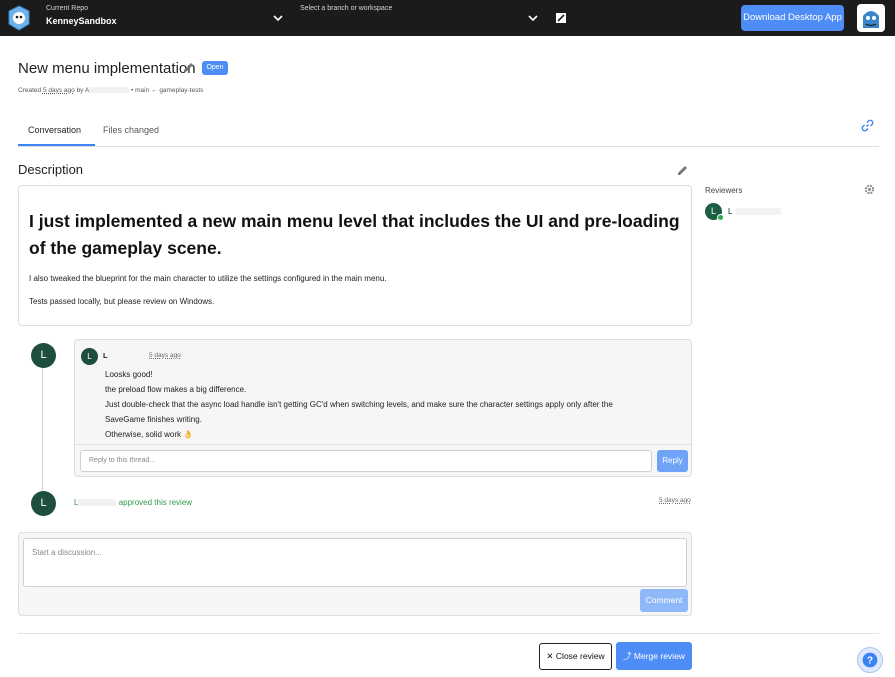 The height and width of the screenshot is (677, 895). I want to click on meta-branches: • main ← gameplay-tests, so click(167, 90).